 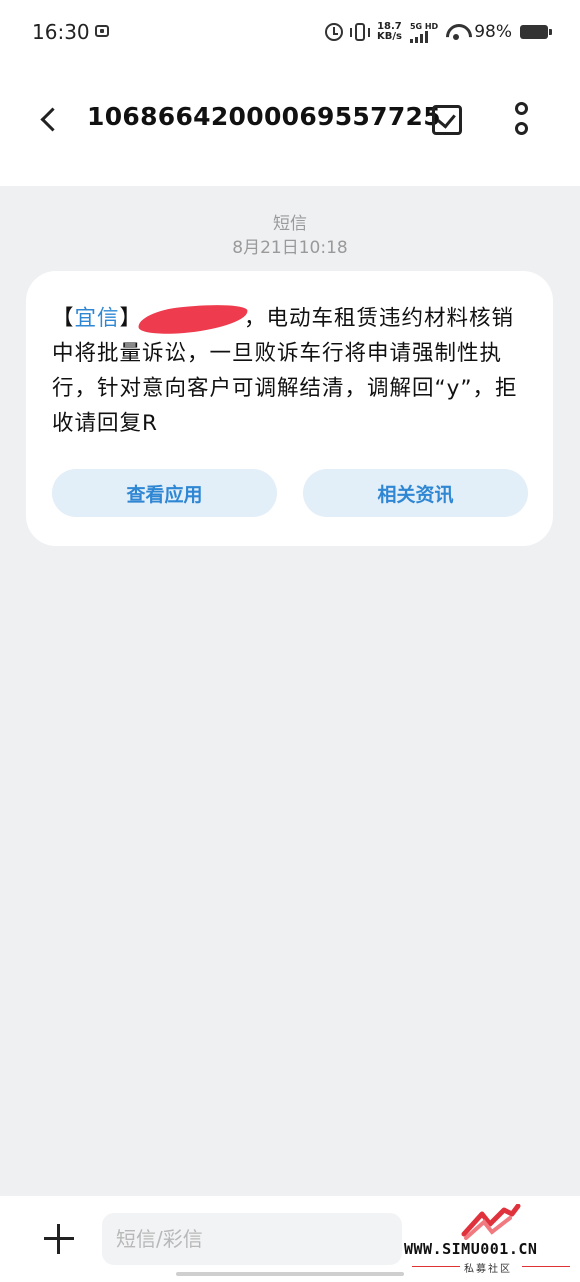 I want to click on watermark: WWW.SIMU001.CN 私募社区, so click(x=492, y=1241).